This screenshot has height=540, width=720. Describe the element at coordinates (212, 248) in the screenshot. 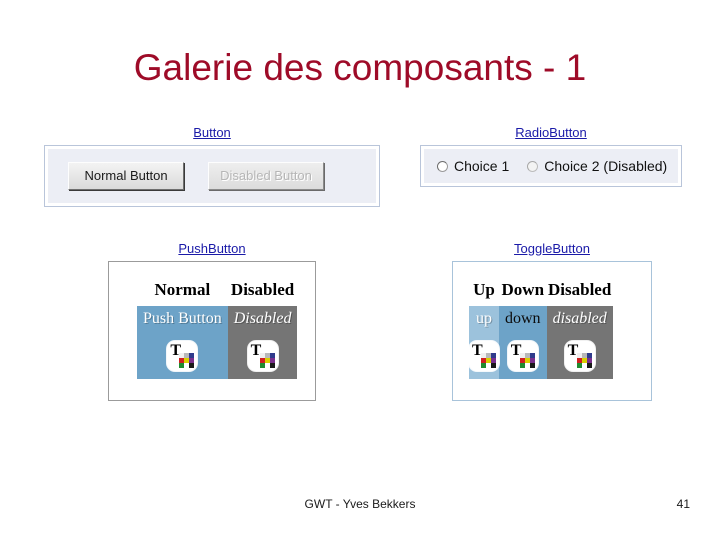

I see `group-pushbutton-title: PushButton` at that location.